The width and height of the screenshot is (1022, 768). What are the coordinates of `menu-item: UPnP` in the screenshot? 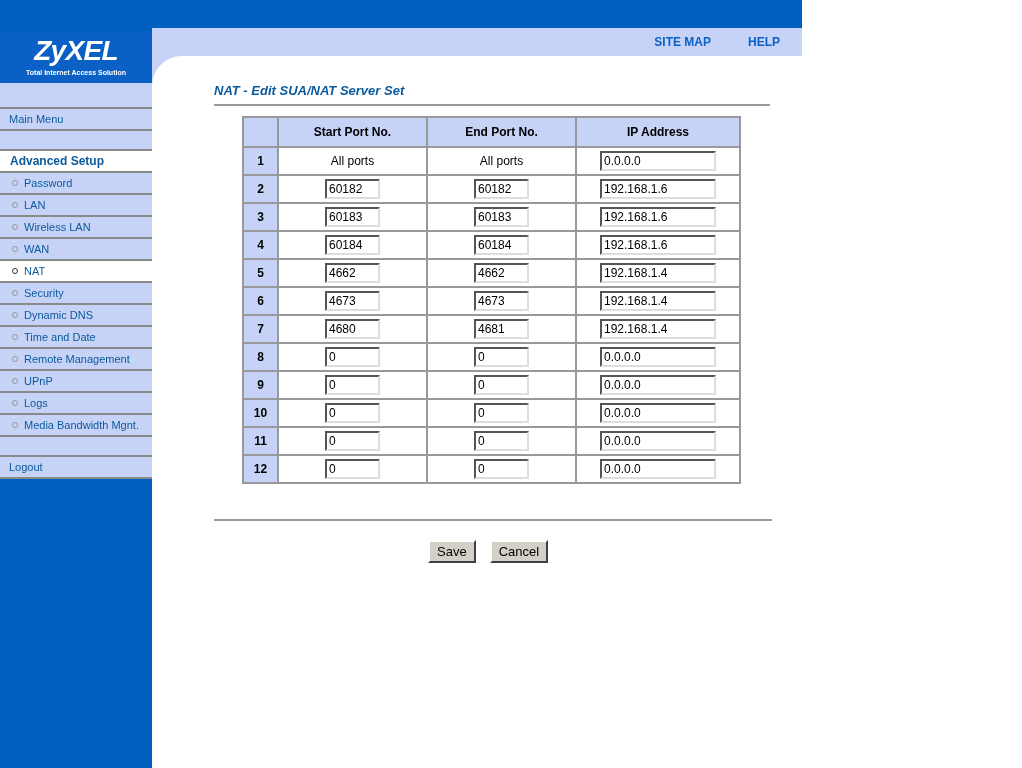 It's located at (76, 382).